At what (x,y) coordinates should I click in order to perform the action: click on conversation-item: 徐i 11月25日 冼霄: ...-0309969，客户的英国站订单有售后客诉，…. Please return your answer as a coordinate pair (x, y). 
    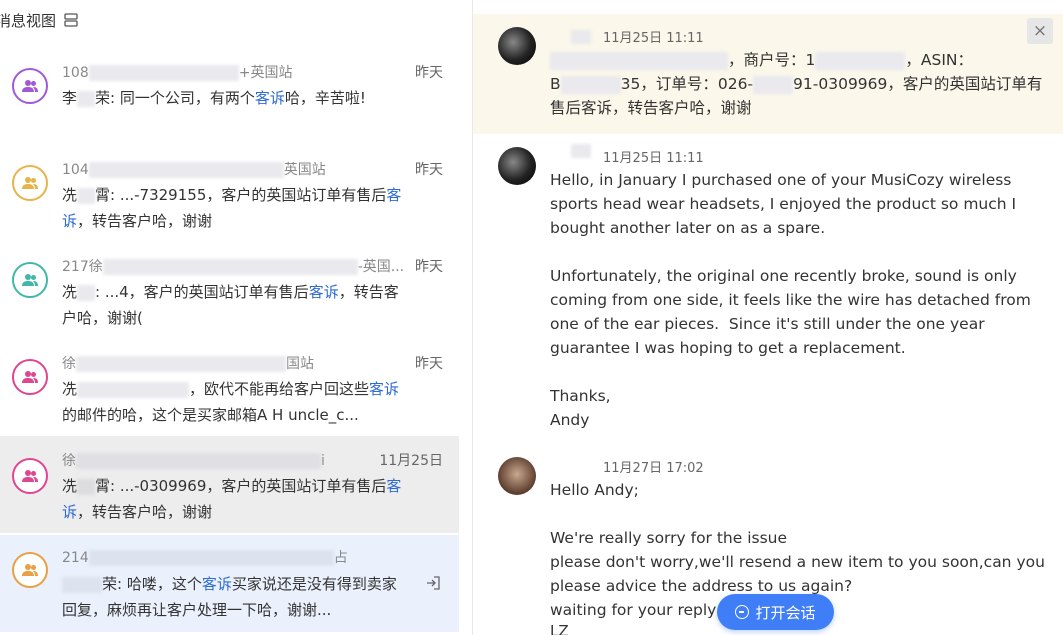
    Looking at the image, I should click on (229, 484).